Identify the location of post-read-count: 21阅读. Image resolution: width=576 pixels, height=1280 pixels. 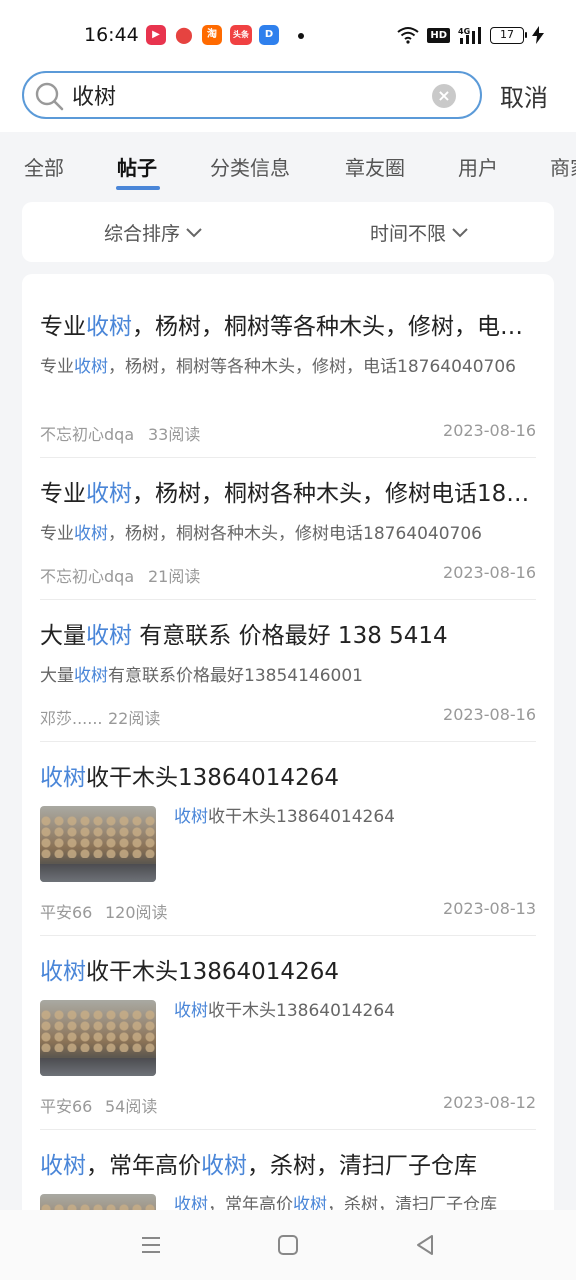
(174, 576).